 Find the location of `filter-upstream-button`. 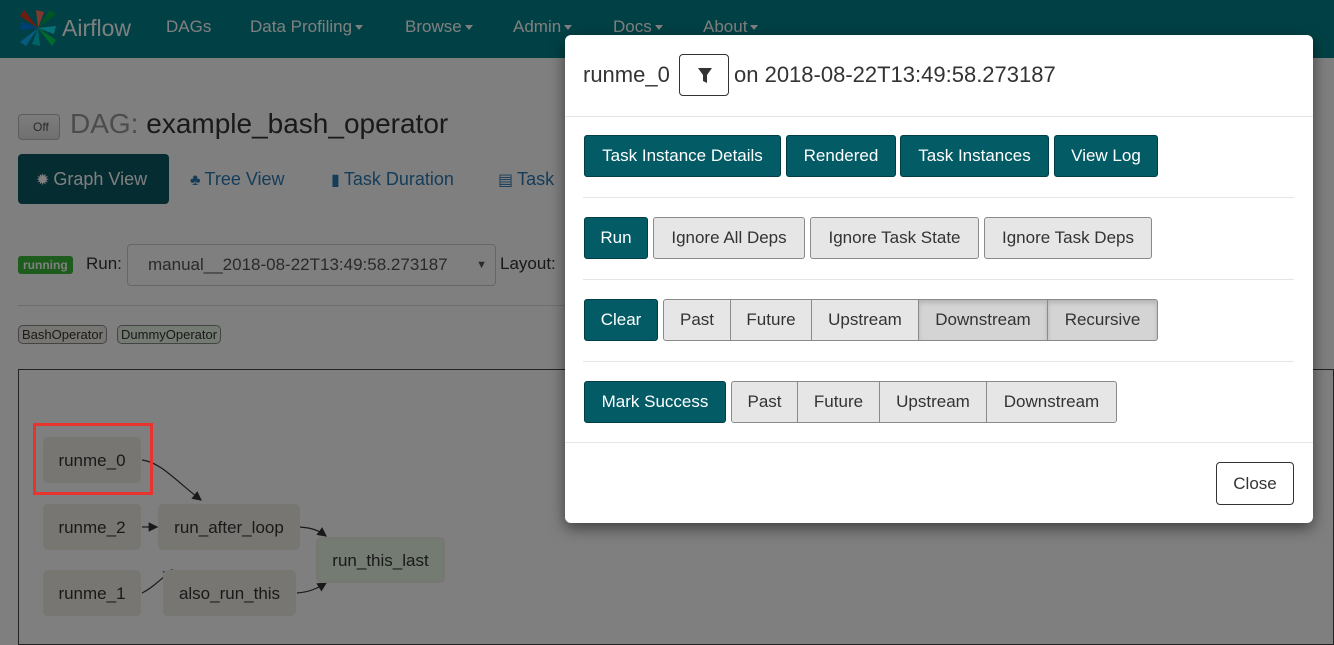

filter-upstream-button is located at coordinates (704, 75).